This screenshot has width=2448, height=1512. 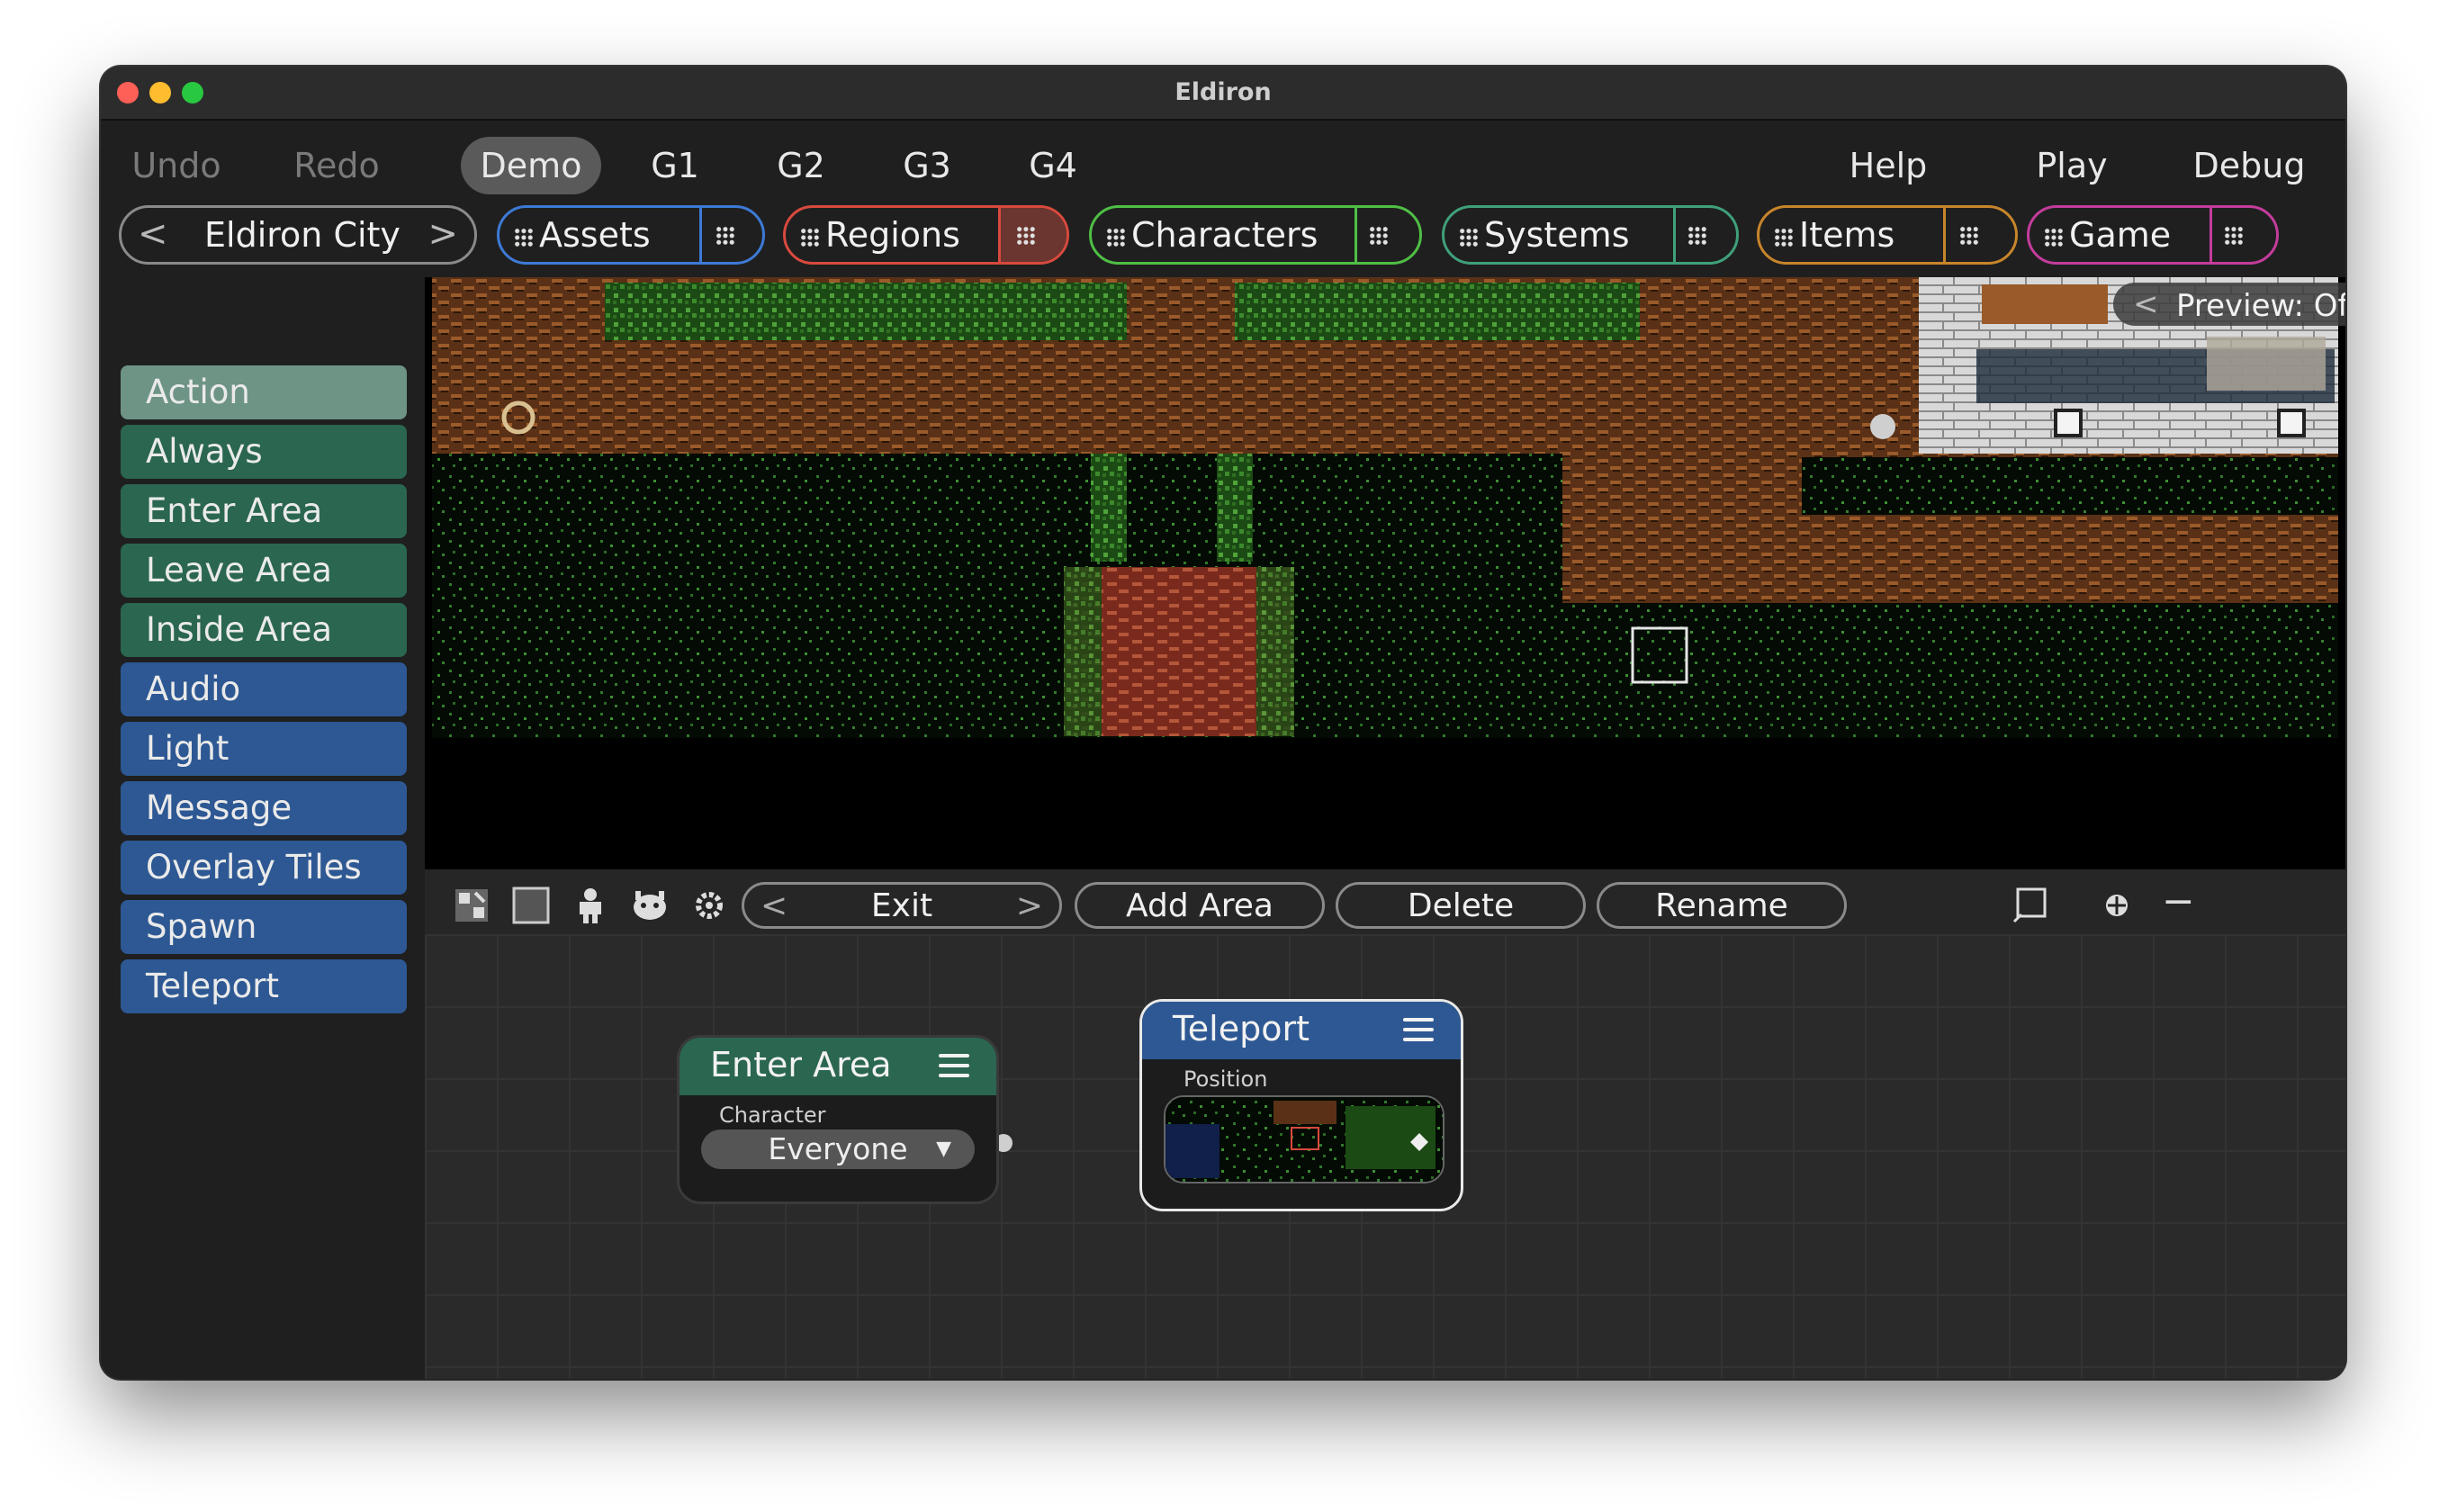 What do you see at coordinates (264, 392) in the screenshot?
I see `sidebar-item-action: Action` at bounding box center [264, 392].